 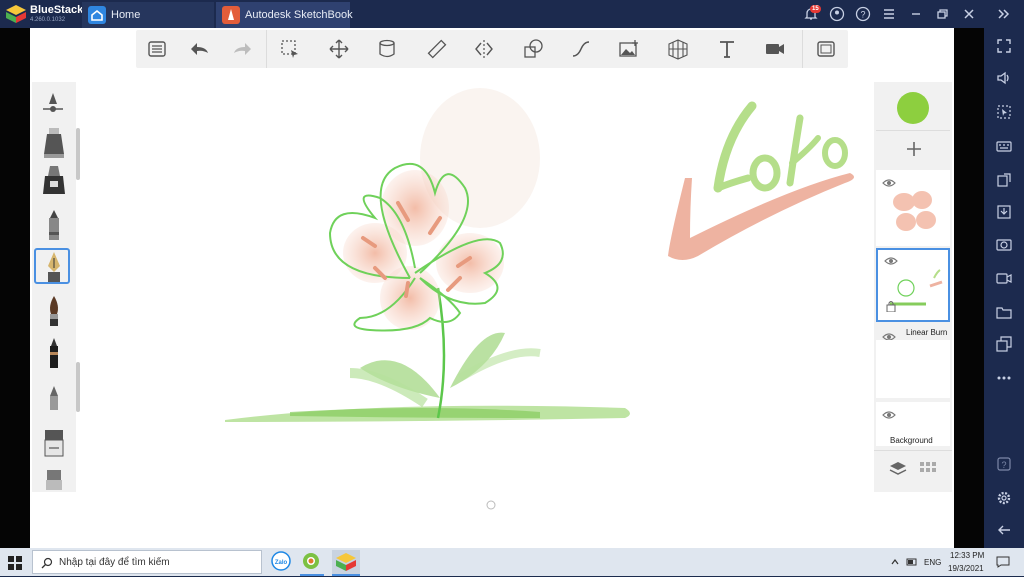 What do you see at coordinates (157, 49) in the screenshot?
I see `menu-list-icon` at bounding box center [157, 49].